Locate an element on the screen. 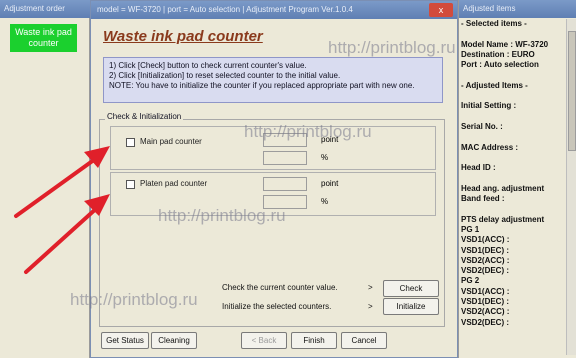 The width and height of the screenshot is (576, 358). frame-title: Check & Initialization is located at coordinates (144, 116).